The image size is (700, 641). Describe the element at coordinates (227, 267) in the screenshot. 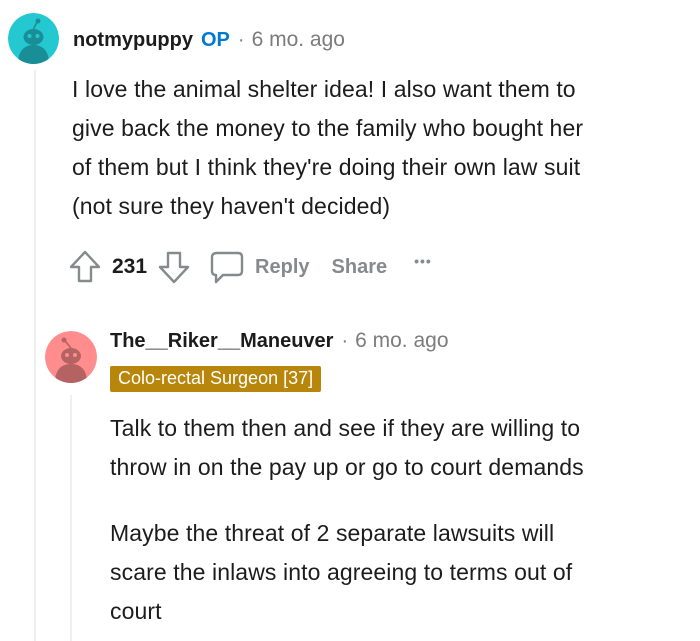

I see `chat-bubble-icon` at that location.